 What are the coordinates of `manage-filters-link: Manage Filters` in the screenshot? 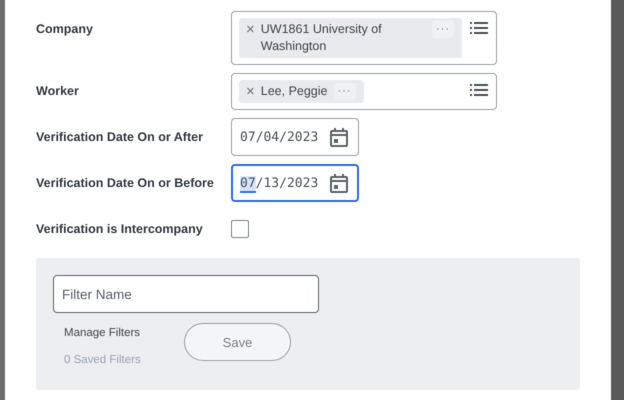 It's located at (124, 333).